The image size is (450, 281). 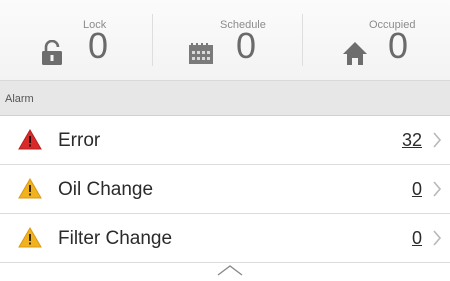 I want to click on alarm-row-label: Error, so click(x=79, y=140).